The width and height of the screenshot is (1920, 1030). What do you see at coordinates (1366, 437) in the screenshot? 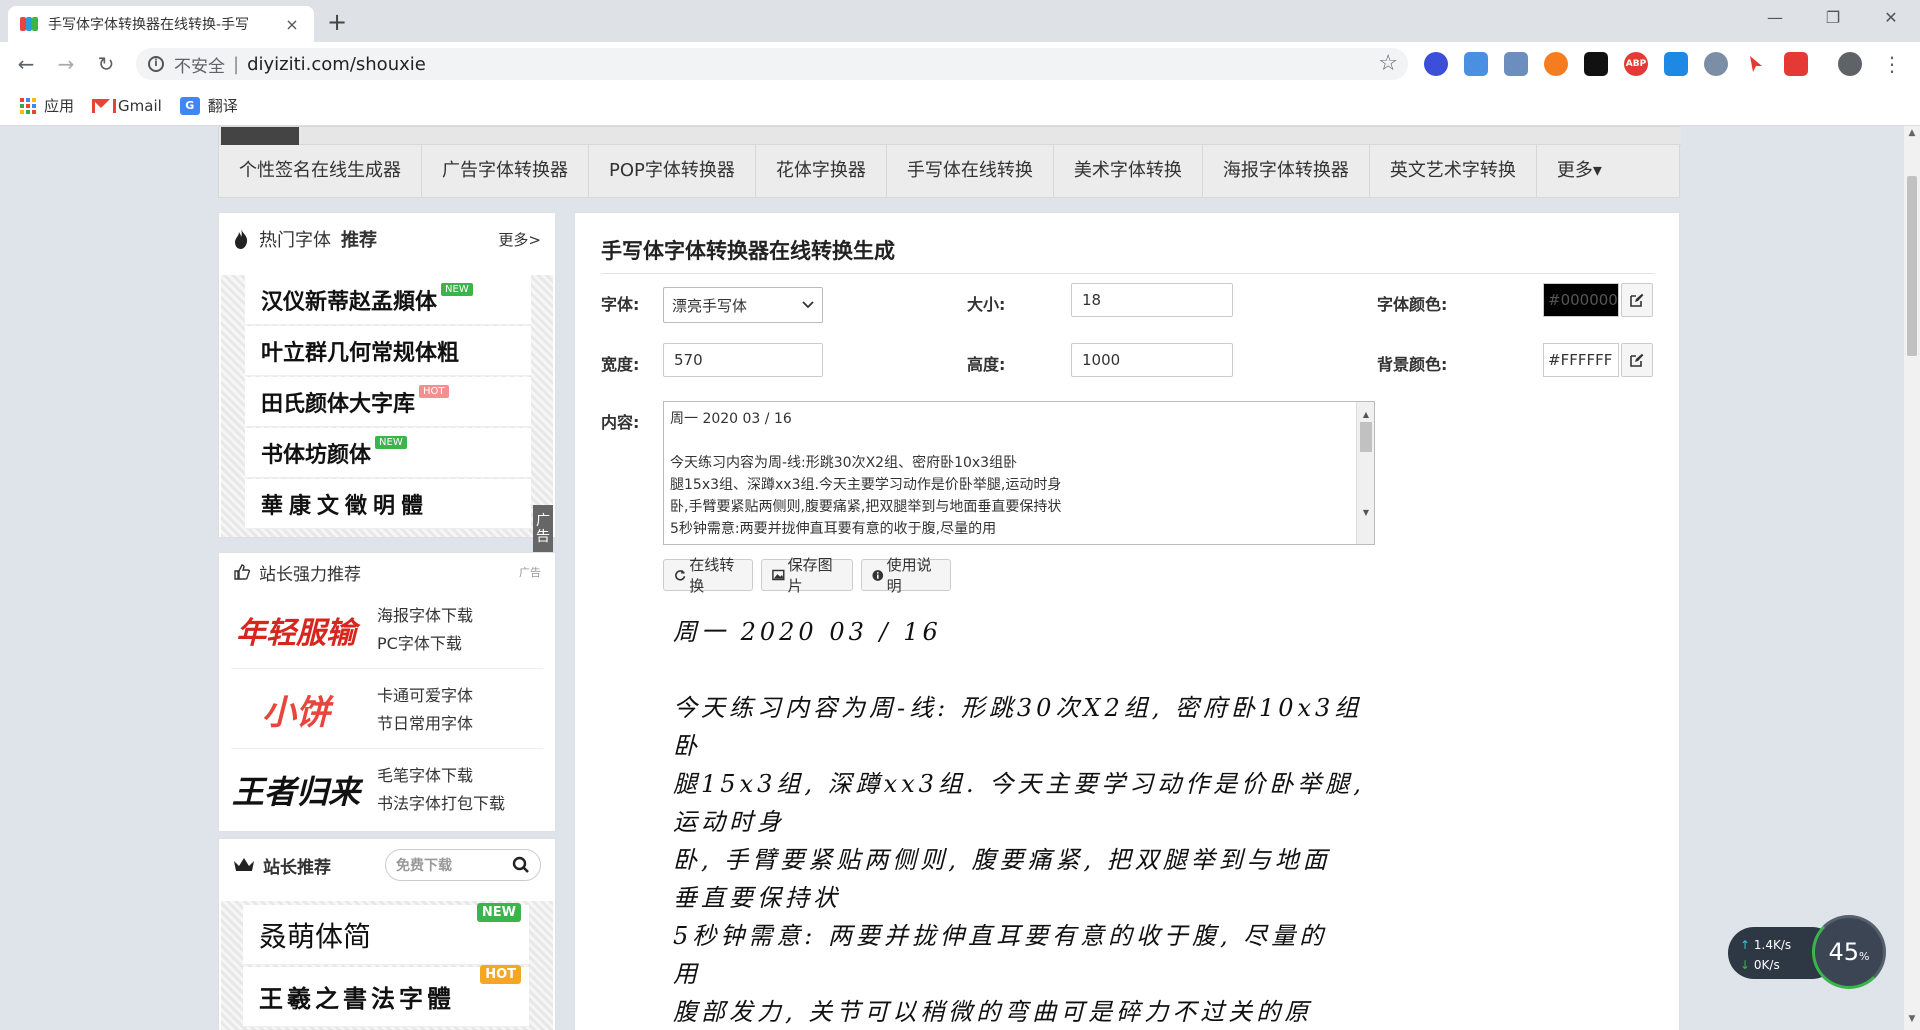
I see `textarea-scroll-thumb` at bounding box center [1366, 437].